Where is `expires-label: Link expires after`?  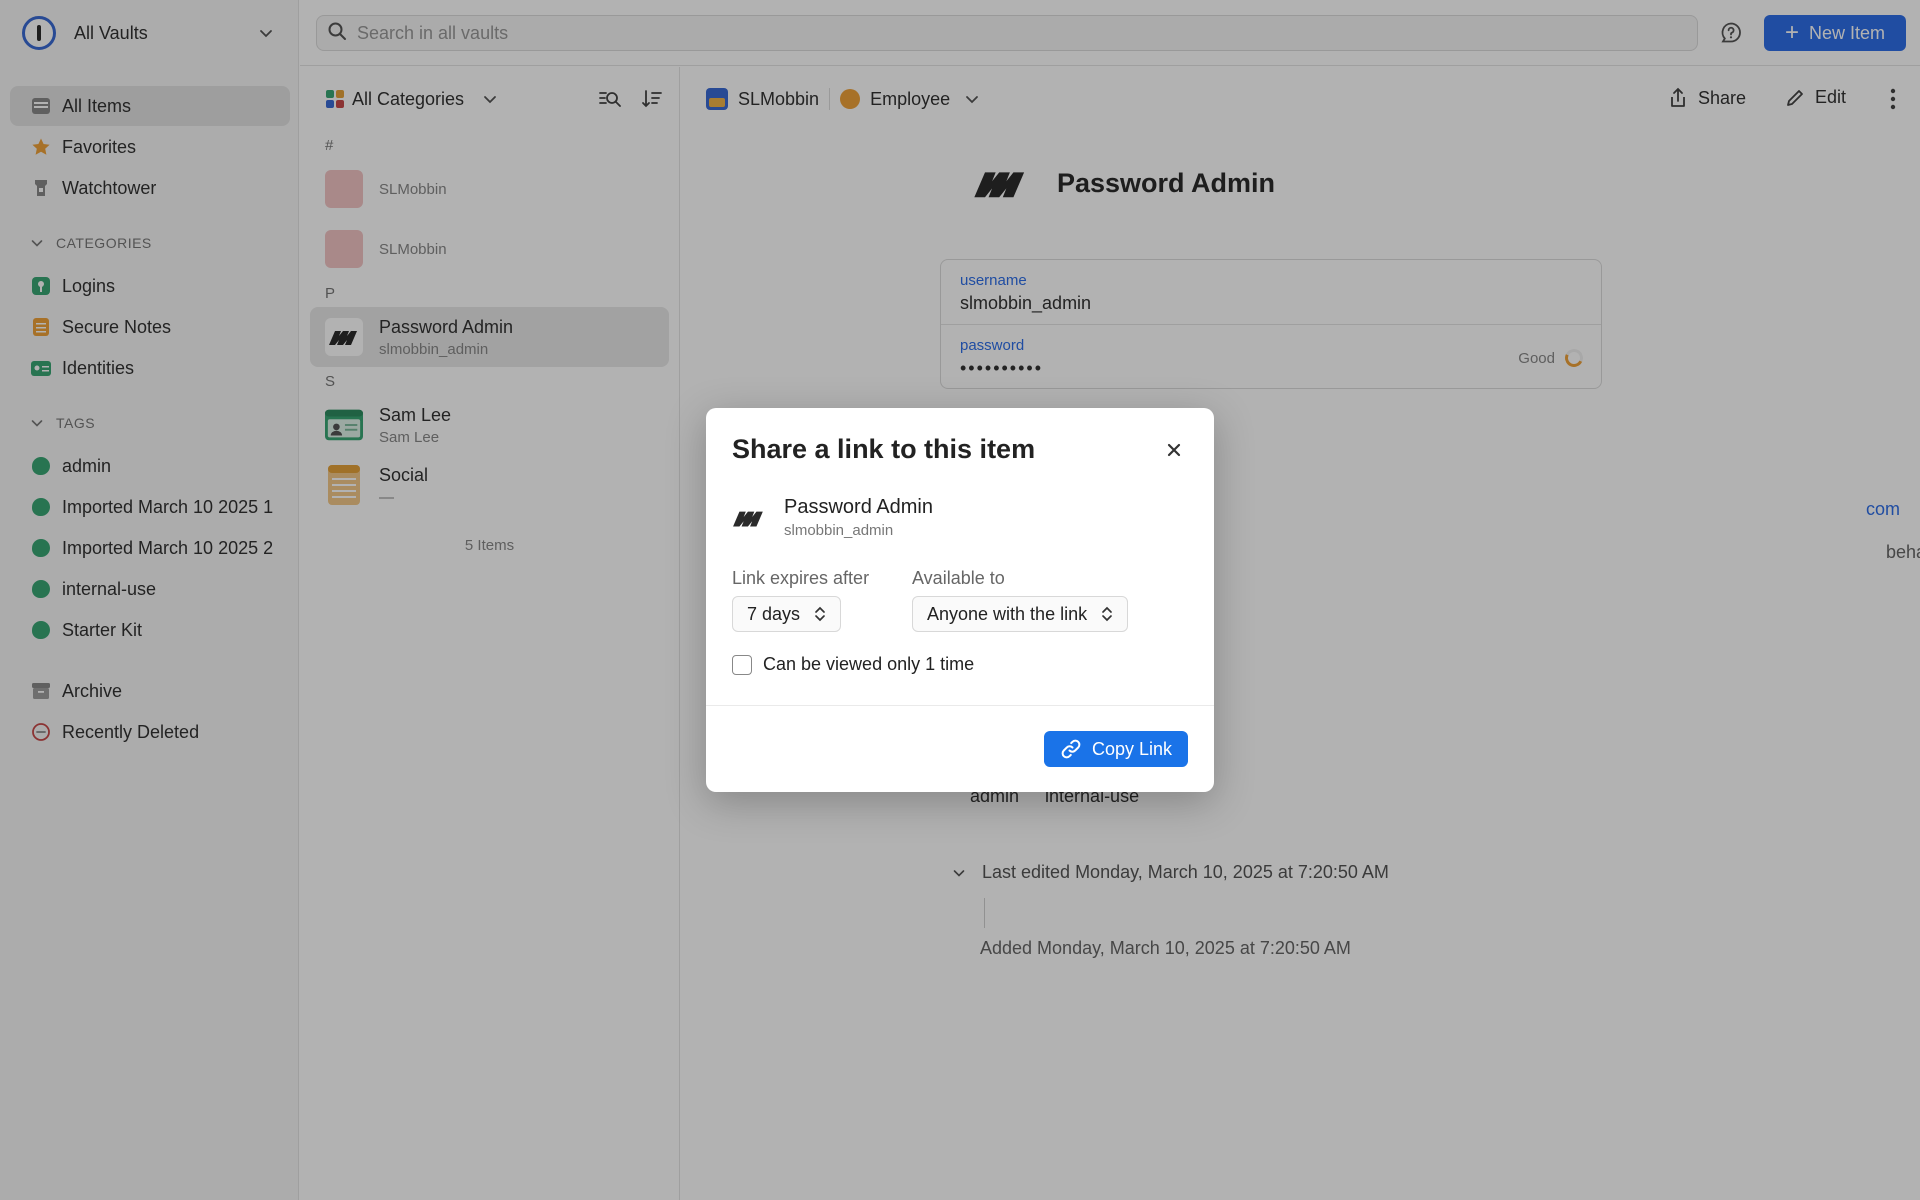 expires-label: Link expires after is located at coordinates (801, 578).